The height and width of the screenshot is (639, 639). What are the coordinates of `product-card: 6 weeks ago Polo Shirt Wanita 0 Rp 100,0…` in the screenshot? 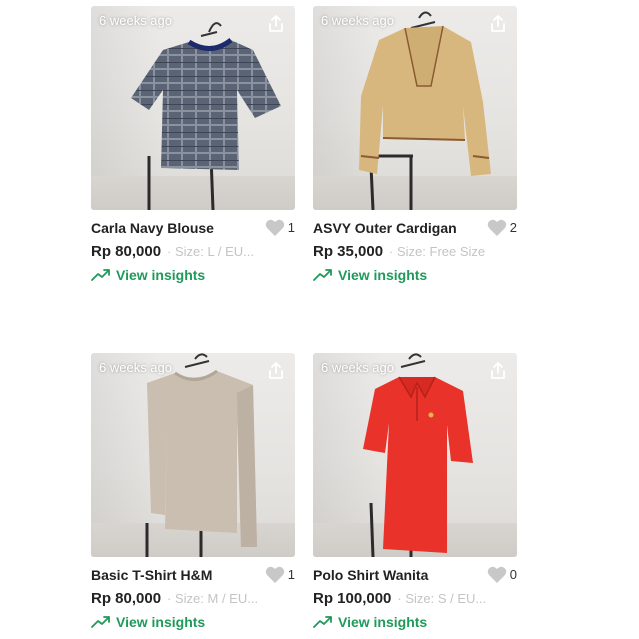 It's located at (415, 491).